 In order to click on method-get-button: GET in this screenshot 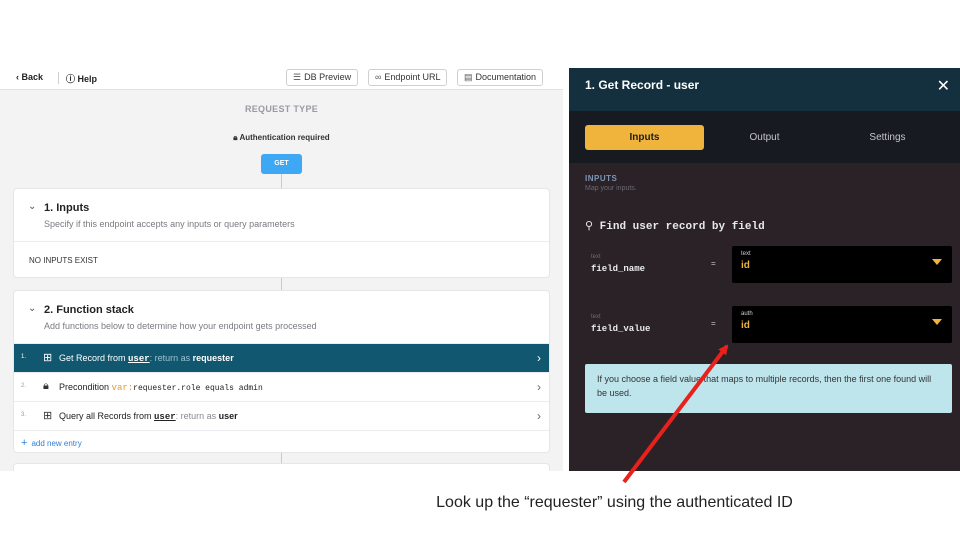, I will do `click(281, 164)`.